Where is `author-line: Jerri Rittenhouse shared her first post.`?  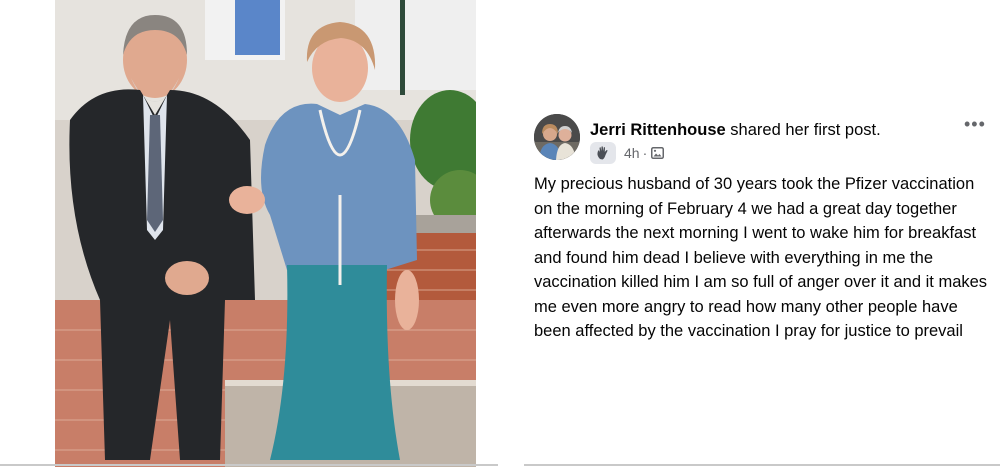 author-line: Jerri Rittenhouse shared her first post. is located at coordinates (735, 130).